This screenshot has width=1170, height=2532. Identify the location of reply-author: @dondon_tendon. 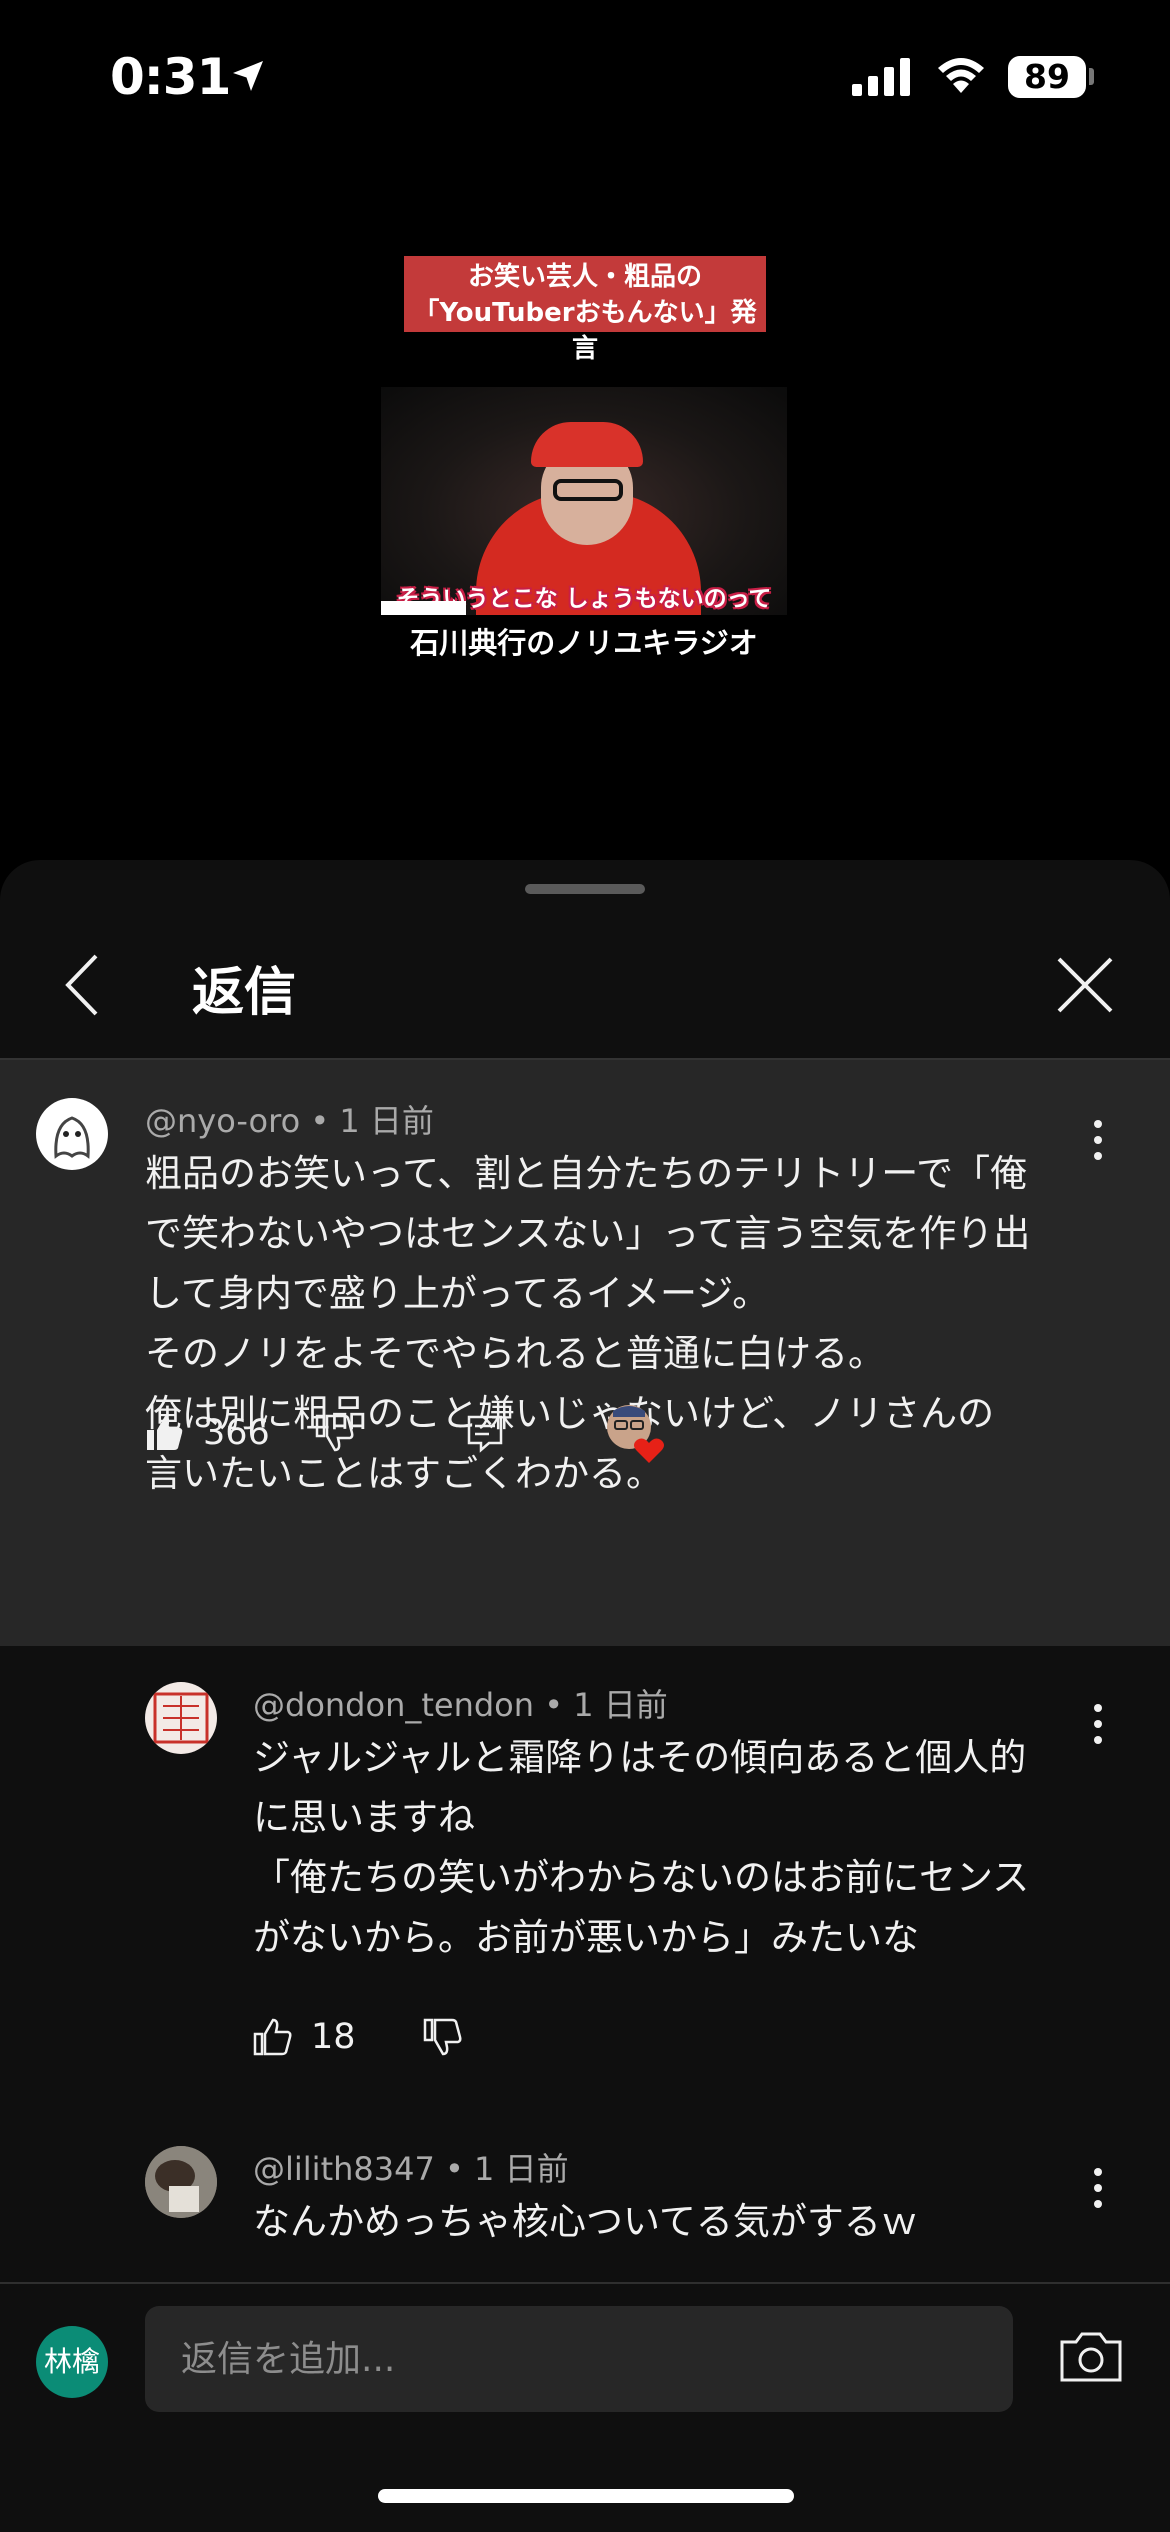
(393, 1705).